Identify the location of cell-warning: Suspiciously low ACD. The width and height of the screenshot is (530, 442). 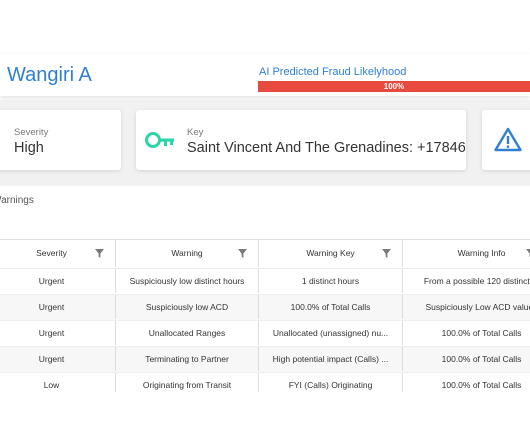
(187, 307).